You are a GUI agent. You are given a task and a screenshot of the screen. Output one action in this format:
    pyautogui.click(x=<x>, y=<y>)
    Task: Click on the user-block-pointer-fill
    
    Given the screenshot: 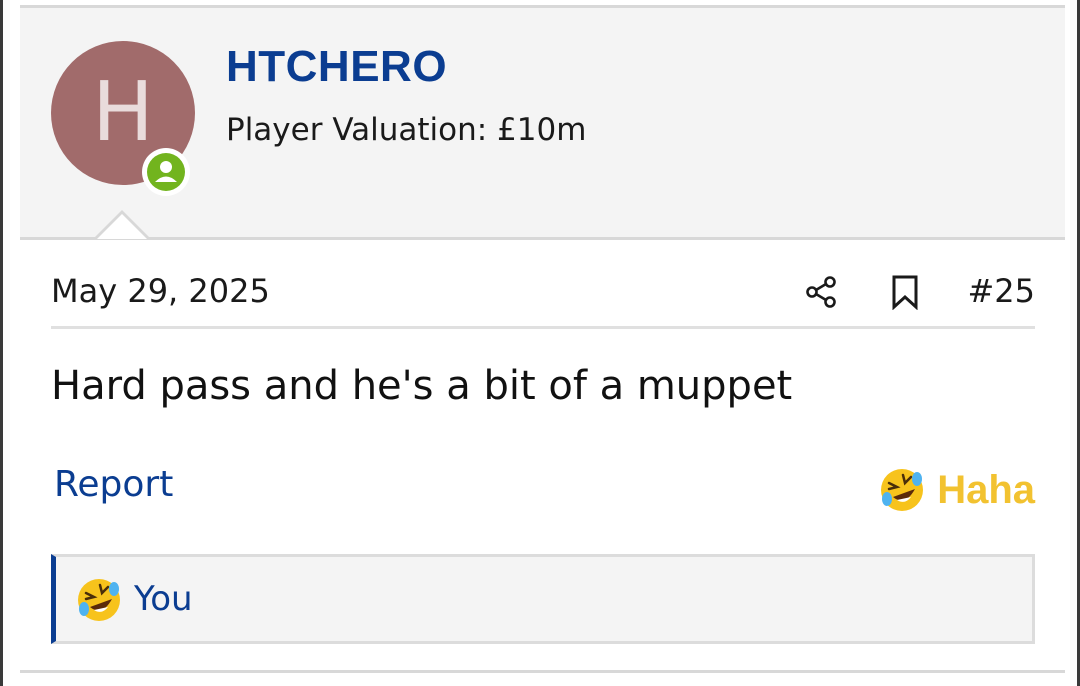 What is the action you would take?
    pyautogui.click(x=122, y=226)
    